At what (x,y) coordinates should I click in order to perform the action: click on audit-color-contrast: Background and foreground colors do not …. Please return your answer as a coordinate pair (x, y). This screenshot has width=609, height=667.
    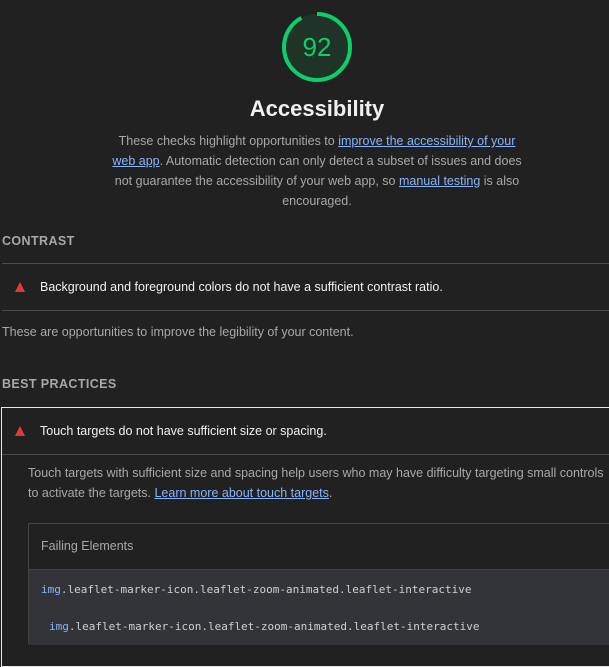
    Looking at the image, I should click on (304, 287).